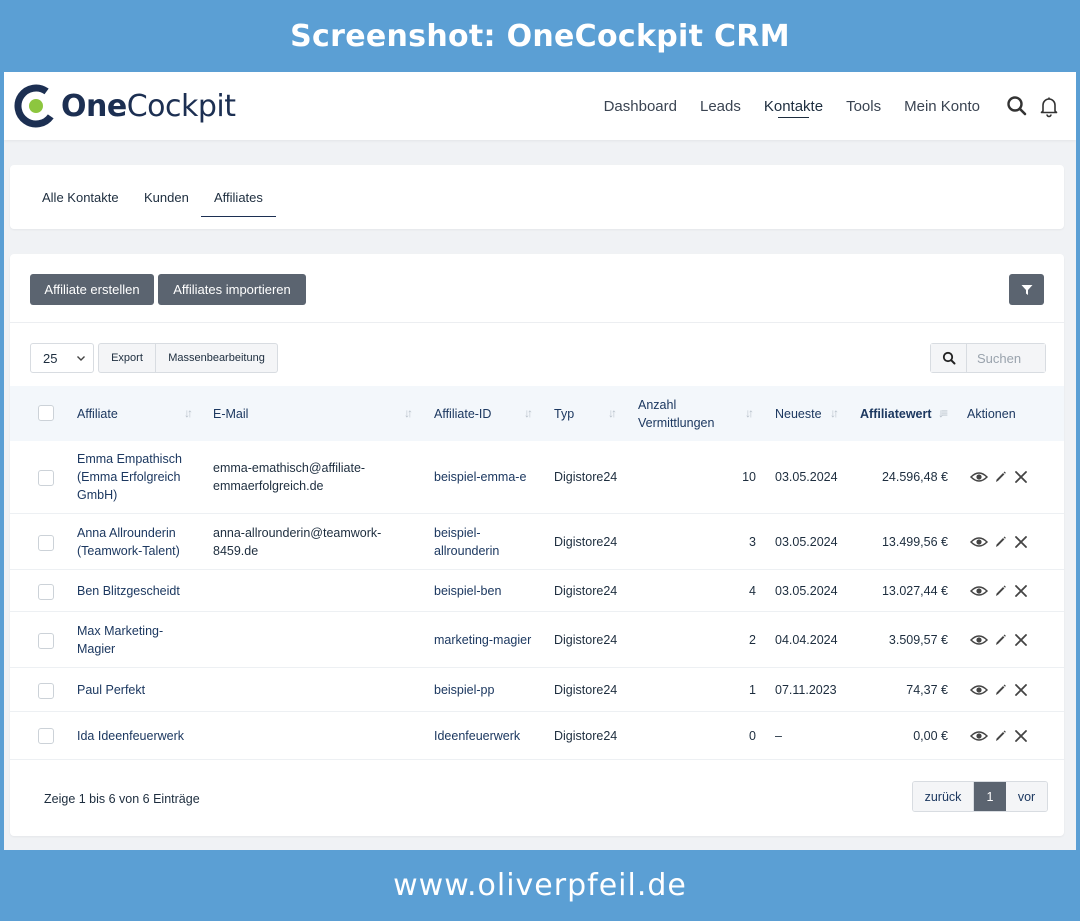 This screenshot has height=921, width=1080. What do you see at coordinates (139, 477) in the screenshot?
I see `affiliate-name-link: Emma Empathisch (Emma Erfolgreich GmbH)` at bounding box center [139, 477].